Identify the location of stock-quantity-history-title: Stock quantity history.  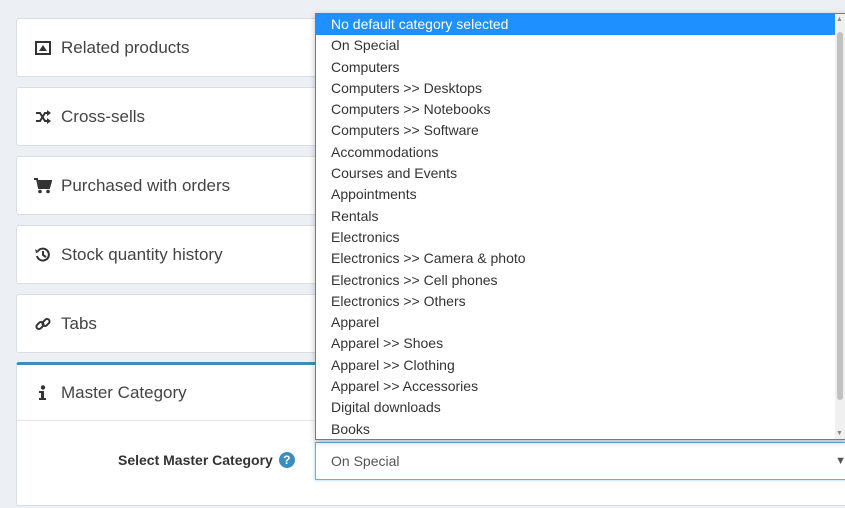
(142, 254).